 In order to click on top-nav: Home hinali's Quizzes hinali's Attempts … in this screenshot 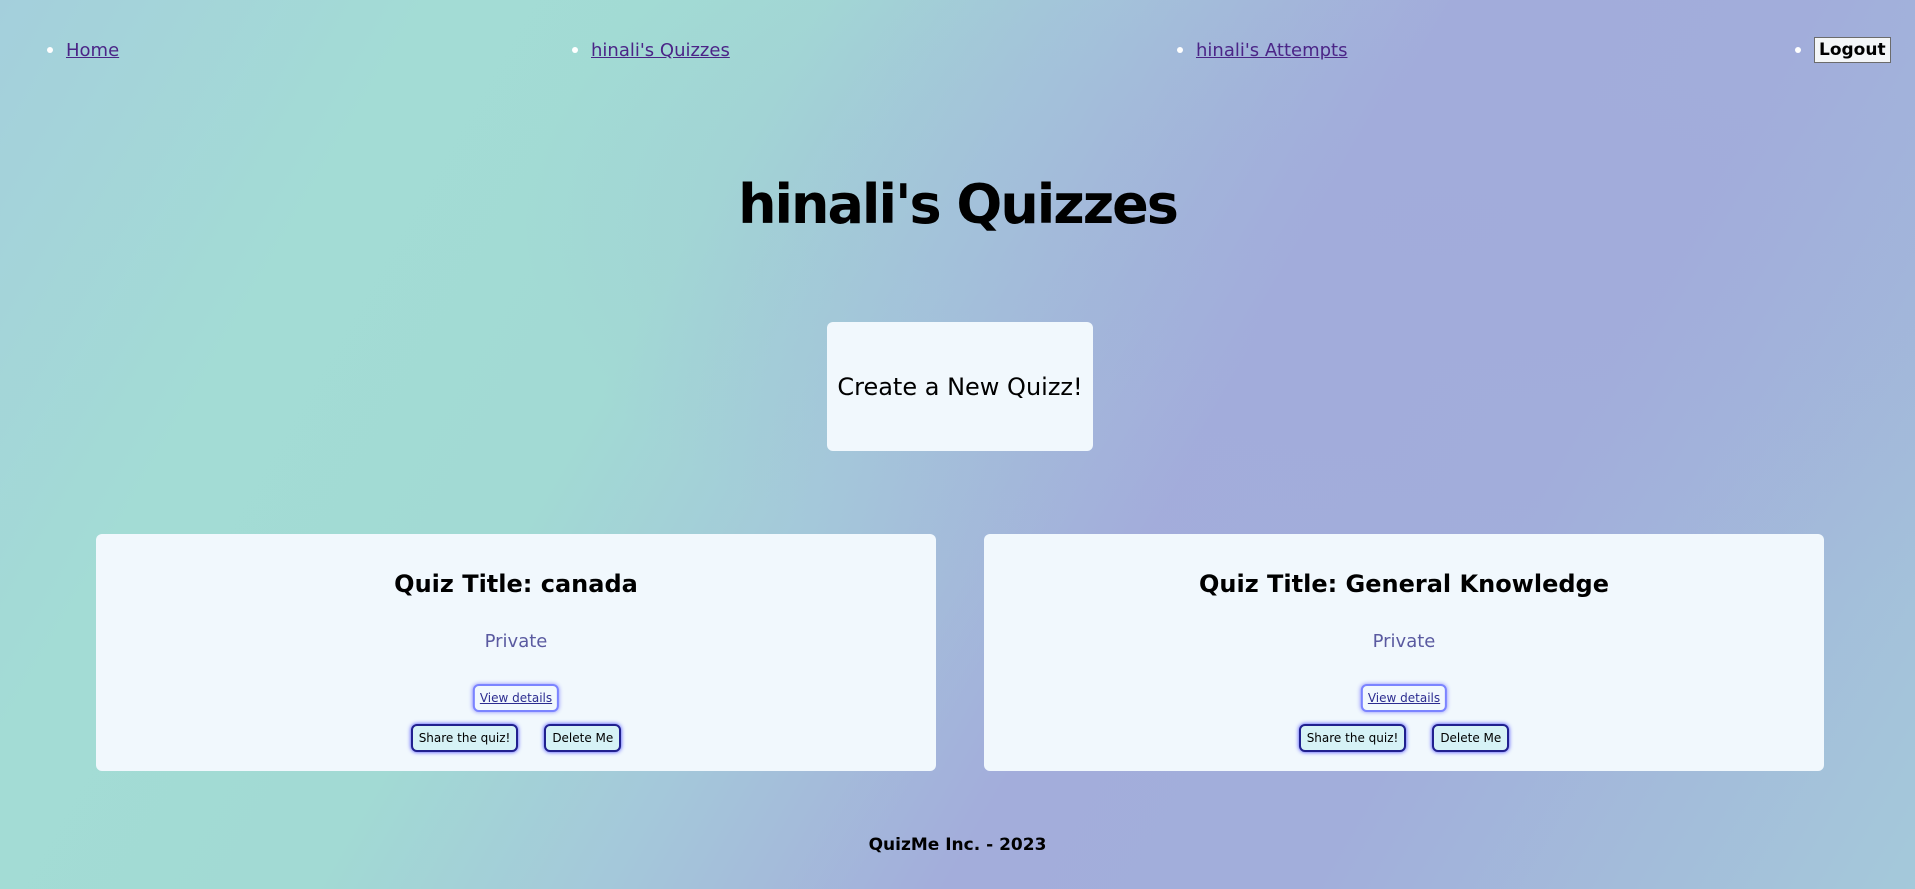, I will do `click(957, 50)`.